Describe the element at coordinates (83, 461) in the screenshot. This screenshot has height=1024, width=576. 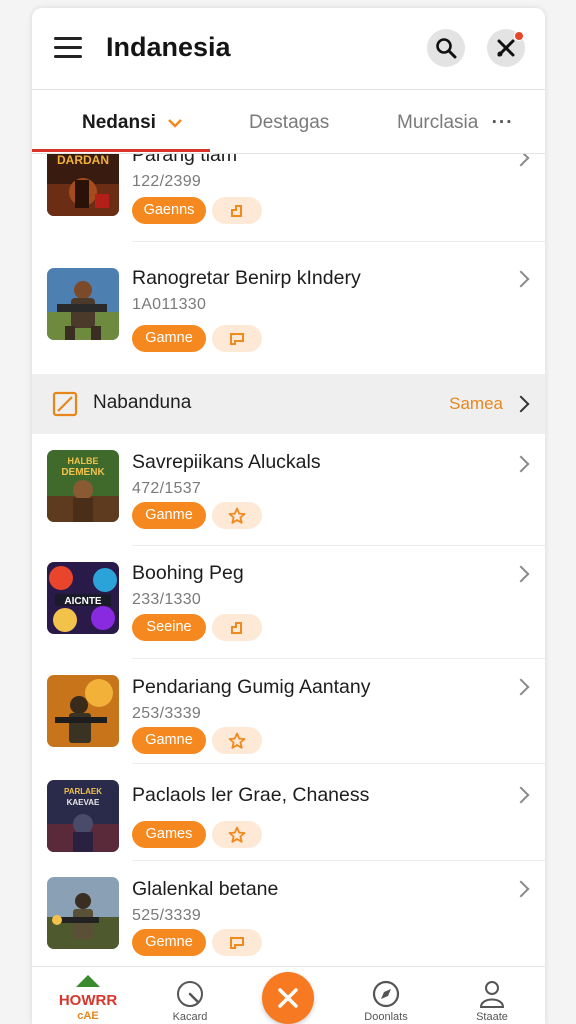
I see `thumbnail-text: HALBE` at that location.